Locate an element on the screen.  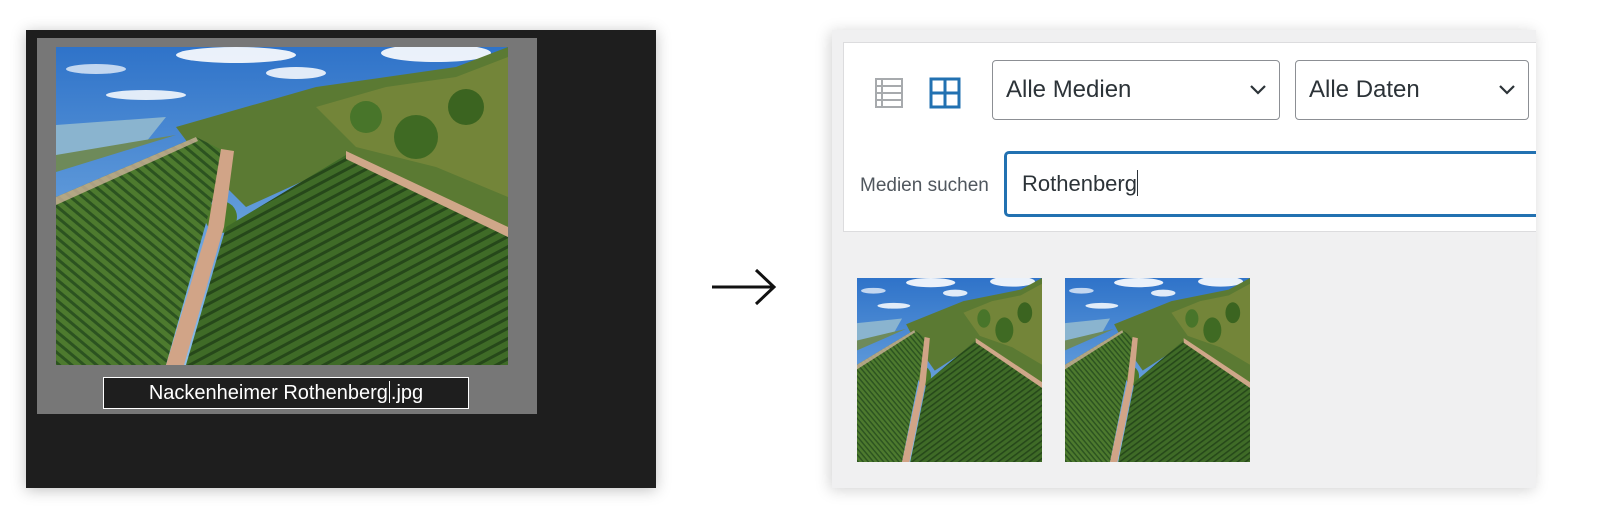
right-arrow-icon is located at coordinates (744, 287).